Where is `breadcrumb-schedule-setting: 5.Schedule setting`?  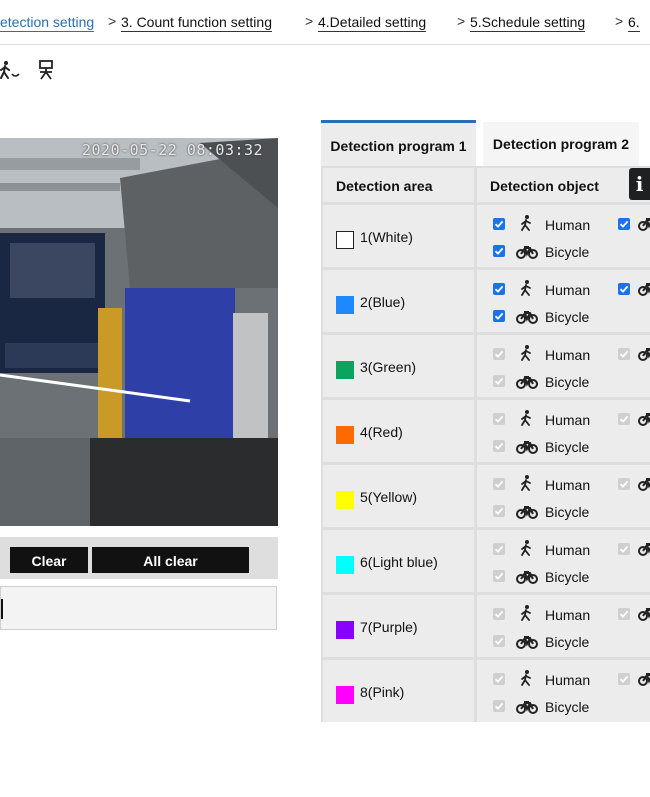
breadcrumb-schedule-setting: 5.Schedule setting is located at coordinates (528, 23).